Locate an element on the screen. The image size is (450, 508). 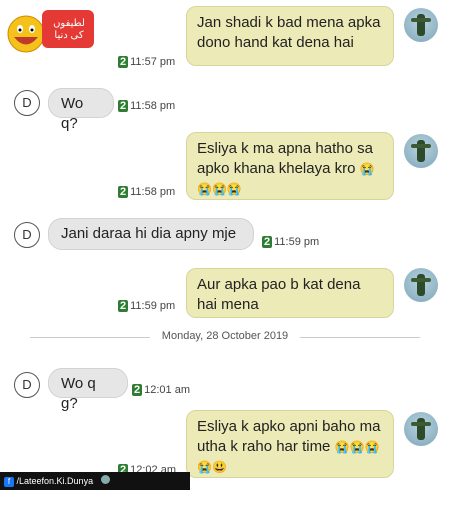
globe-icon is located at coordinates (105, 479).